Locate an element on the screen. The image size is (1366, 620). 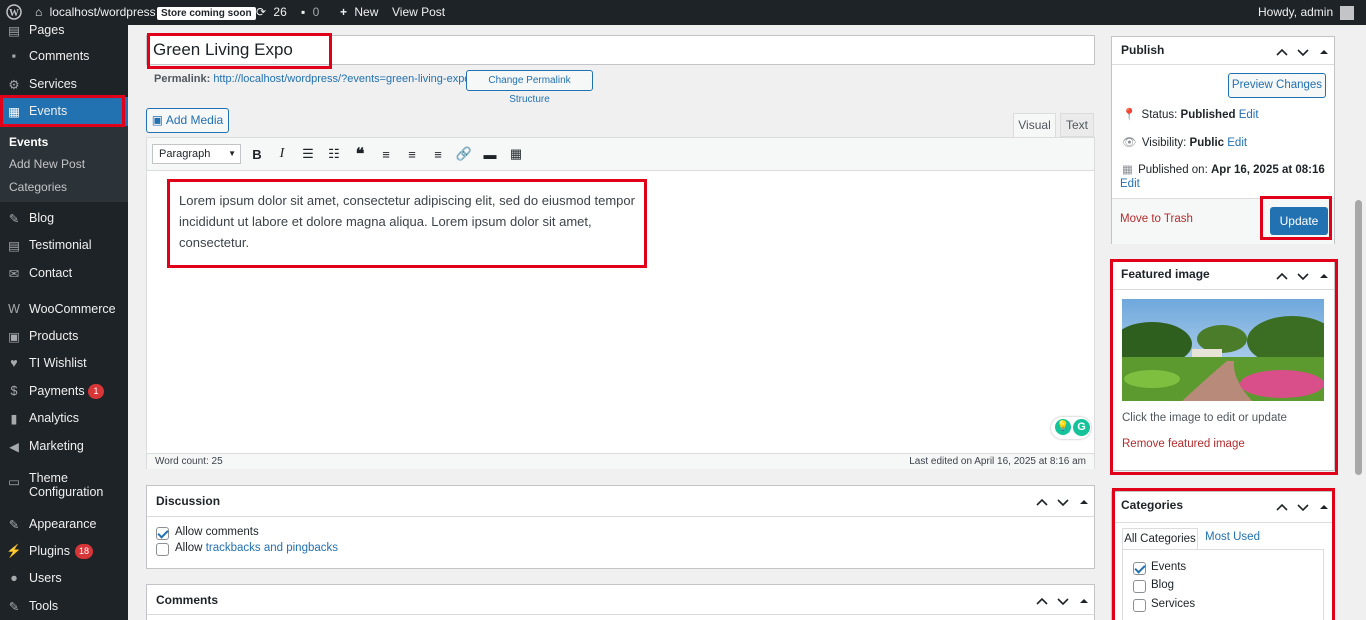
sidebar-item-payments: $ Payments 1 is located at coordinates (64, 391).